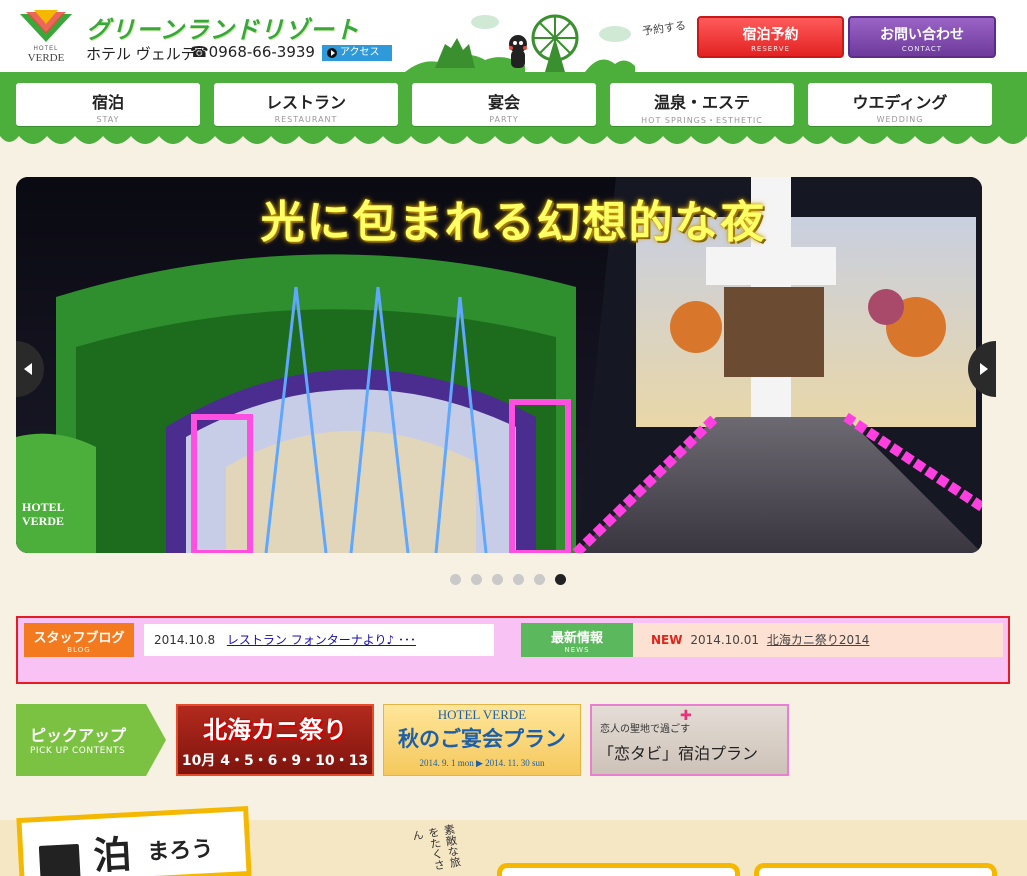  I want to click on stay-rest: まろう, so click(180, 851).